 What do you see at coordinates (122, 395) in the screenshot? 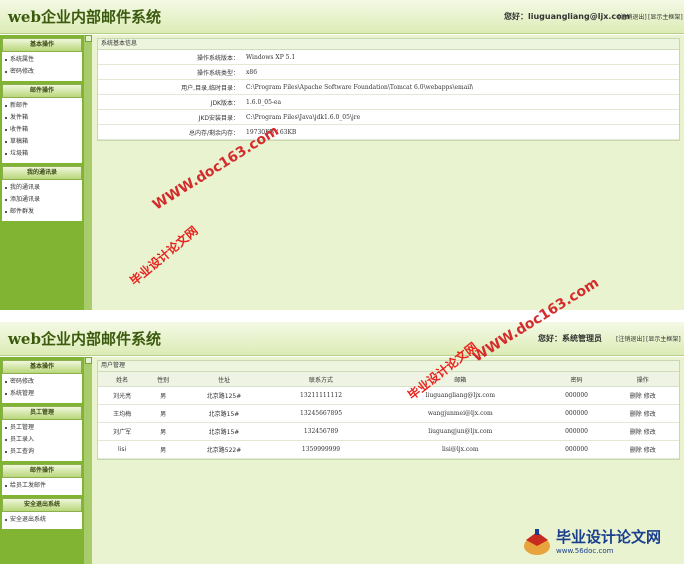
I see `user-name-cell: 刘光亮` at bounding box center [122, 395].